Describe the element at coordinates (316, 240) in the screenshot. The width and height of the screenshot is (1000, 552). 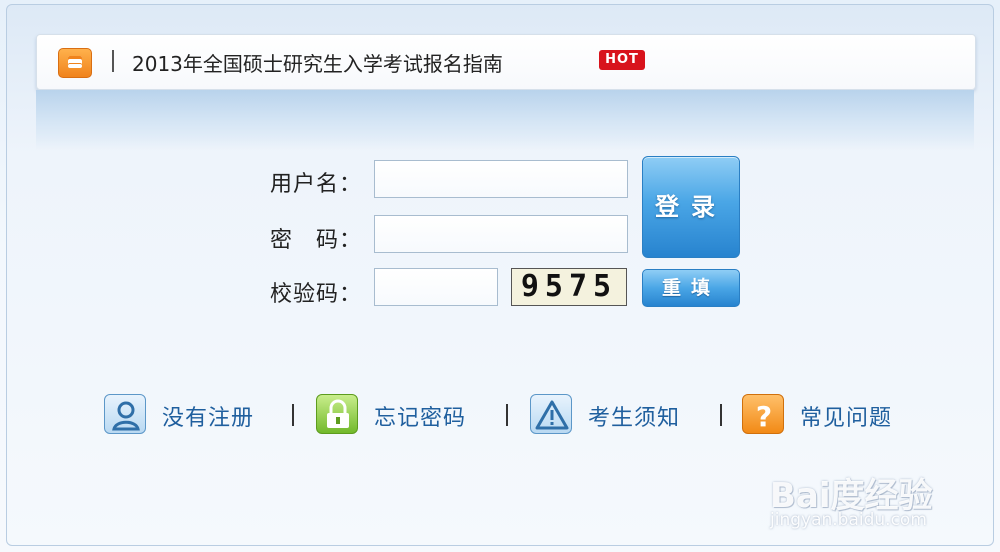
I see `password-label: 密 码：` at that location.